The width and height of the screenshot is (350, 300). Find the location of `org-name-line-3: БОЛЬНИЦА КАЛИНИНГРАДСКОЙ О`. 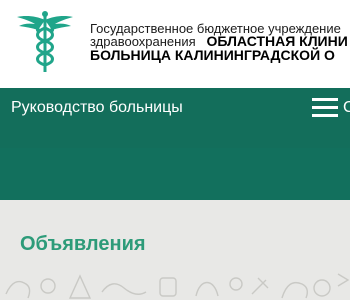

org-name-line-3: БОЛЬНИЦА КАЛИНИНГРАДСКОЙ О is located at coordinates (212, 55).